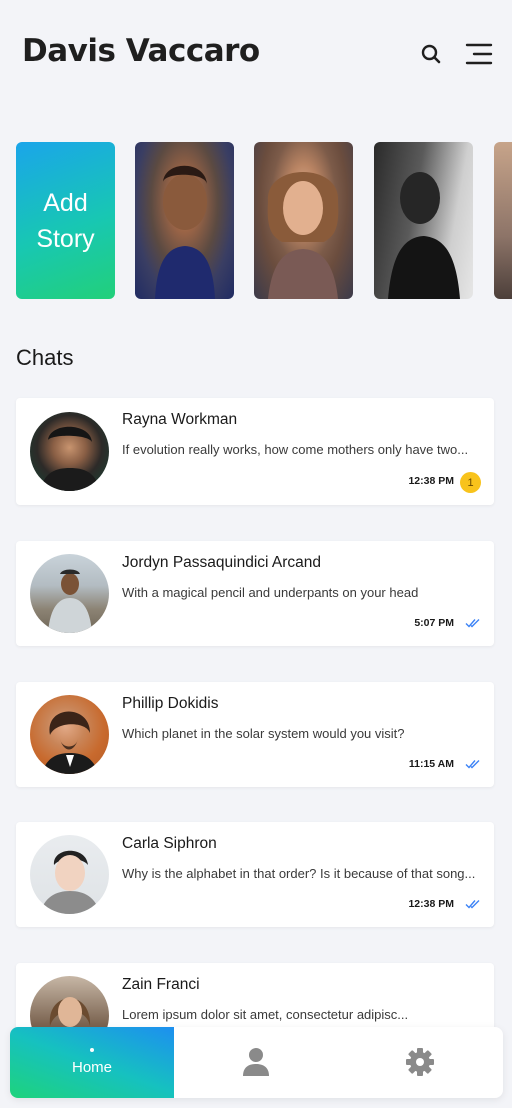 The width and height of the screenshot is (512, 1108). I want to click on chat-name: Jordyn Passaquindici Arcand, so click(222, 562).